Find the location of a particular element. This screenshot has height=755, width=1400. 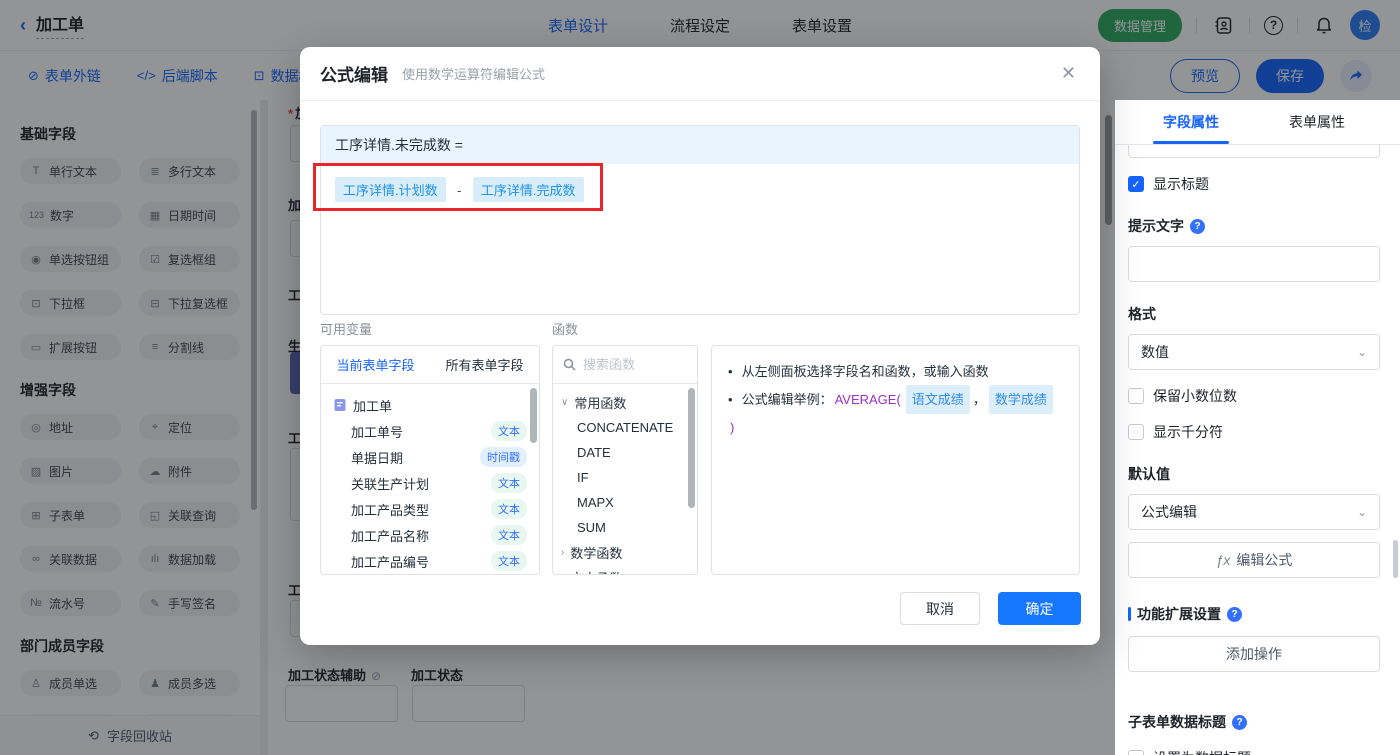

modal-title: 公式编辑 is located at coordinates (354, 75).